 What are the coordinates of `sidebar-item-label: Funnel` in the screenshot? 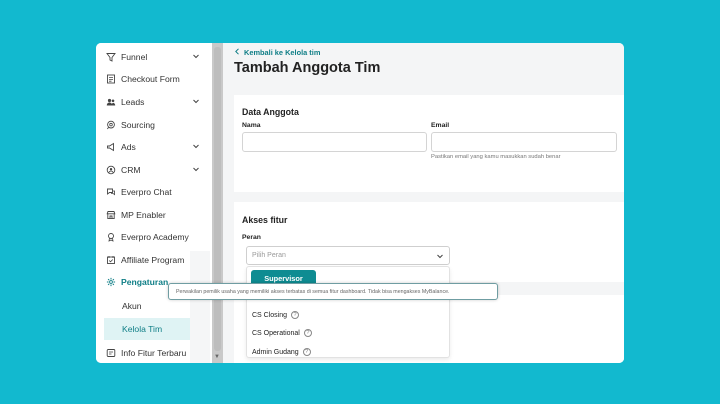 It's located at (134, 57).